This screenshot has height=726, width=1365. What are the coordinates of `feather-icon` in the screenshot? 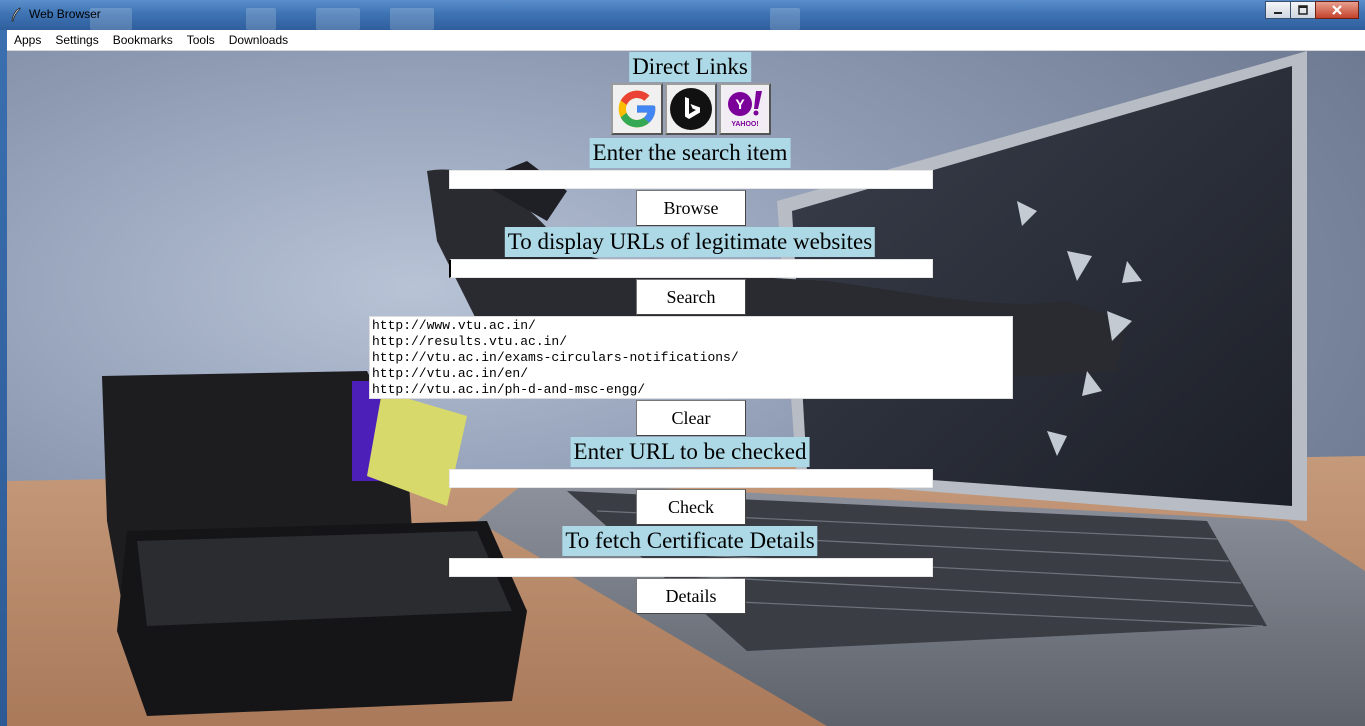 It's located at (16, 14).